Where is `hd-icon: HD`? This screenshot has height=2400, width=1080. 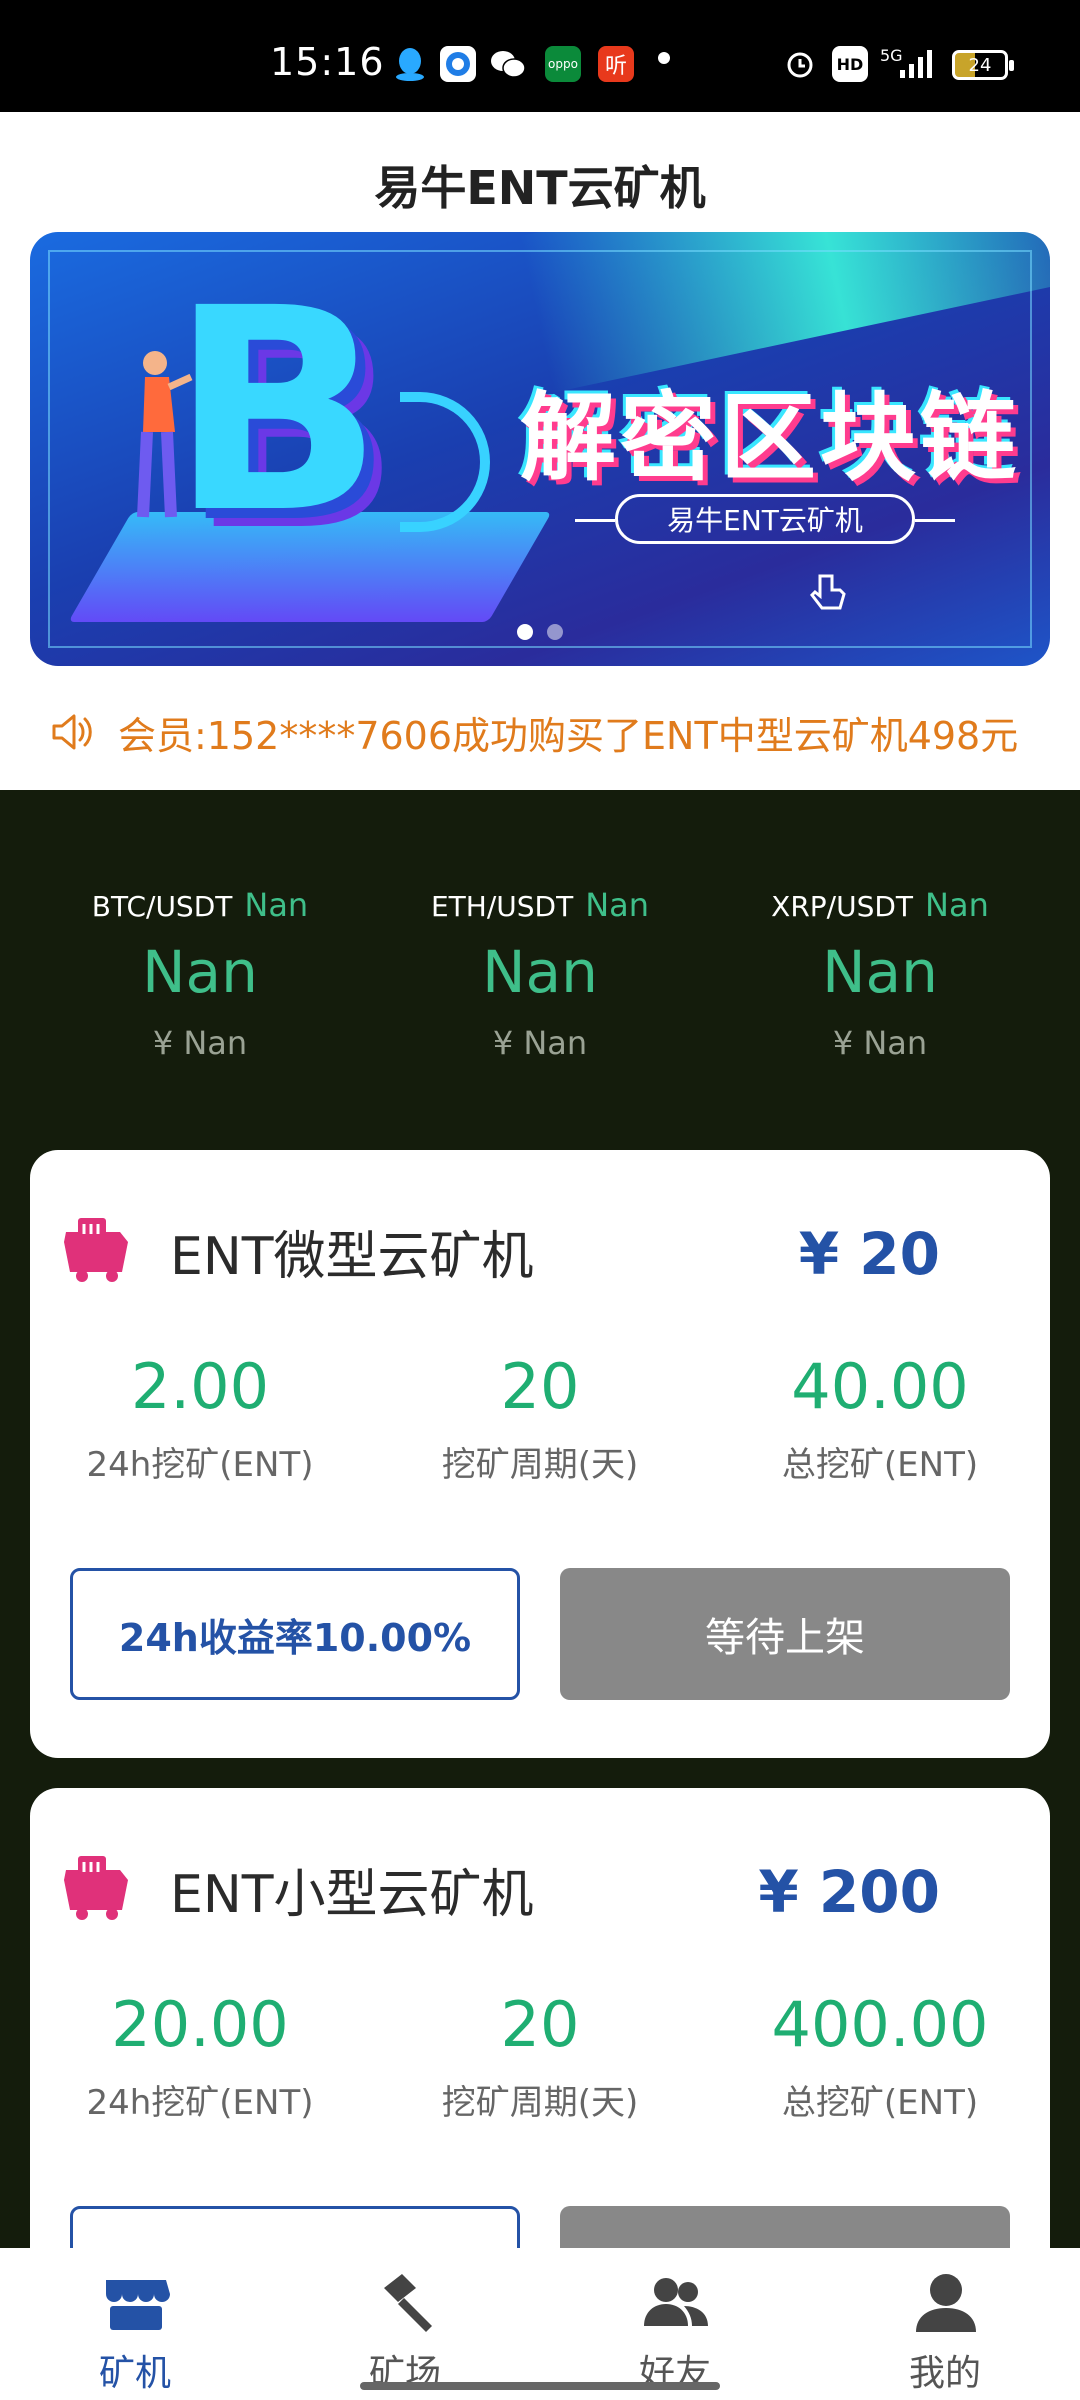
hd-icon: HD is located at coordinates (850, 64).